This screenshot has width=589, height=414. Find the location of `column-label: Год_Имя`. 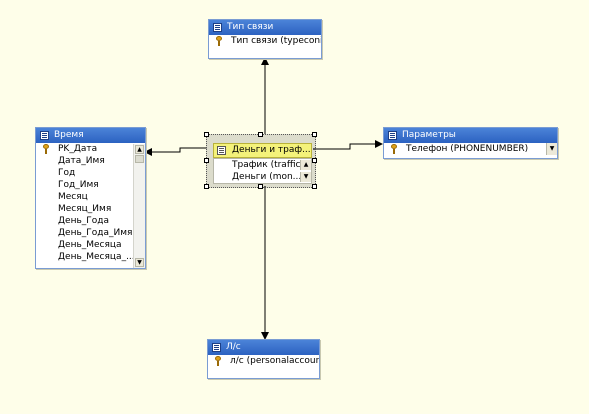

column-label: Год_Имя is located at coordinates (78, 185).